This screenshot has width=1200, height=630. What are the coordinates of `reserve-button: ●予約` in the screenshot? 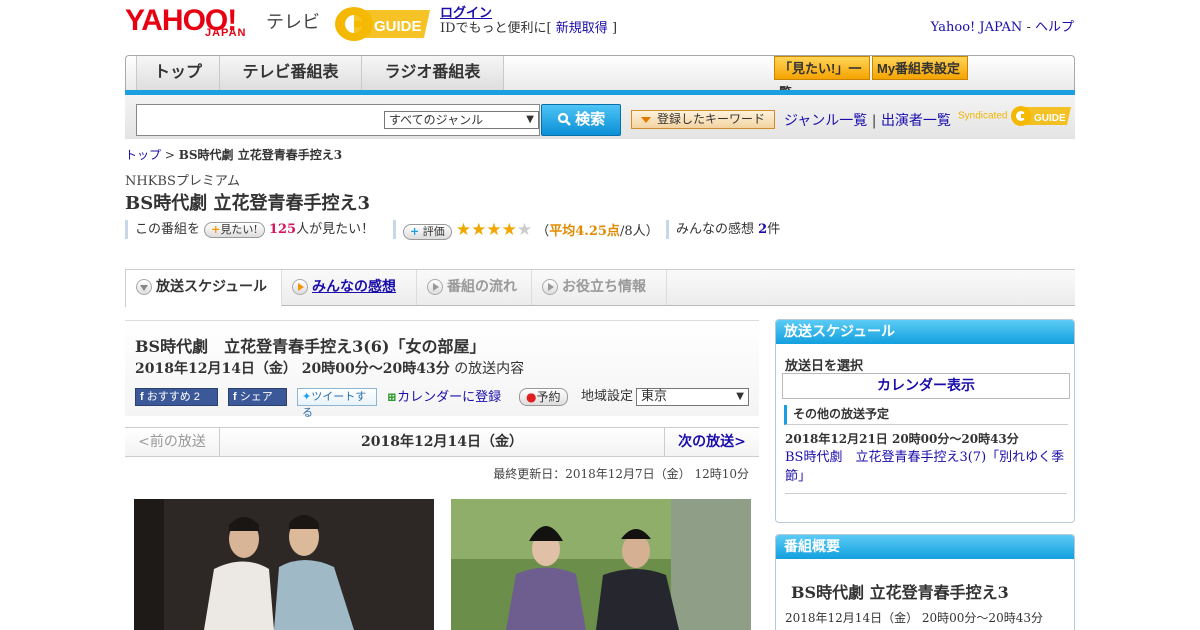 It's located at (543, 397).